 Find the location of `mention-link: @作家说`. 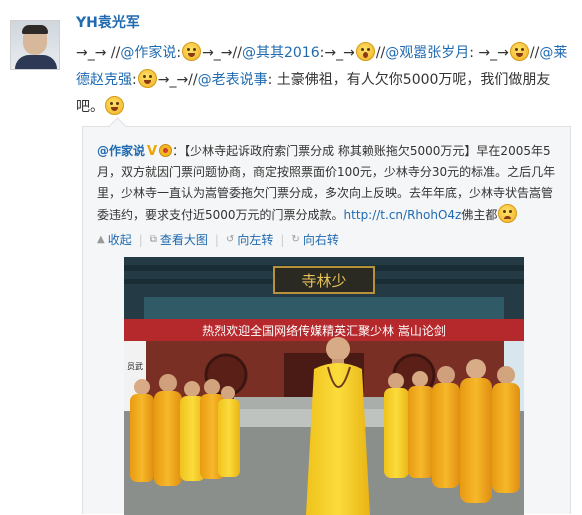

mention-link: @作家说 is located at coordinates (148, 53).